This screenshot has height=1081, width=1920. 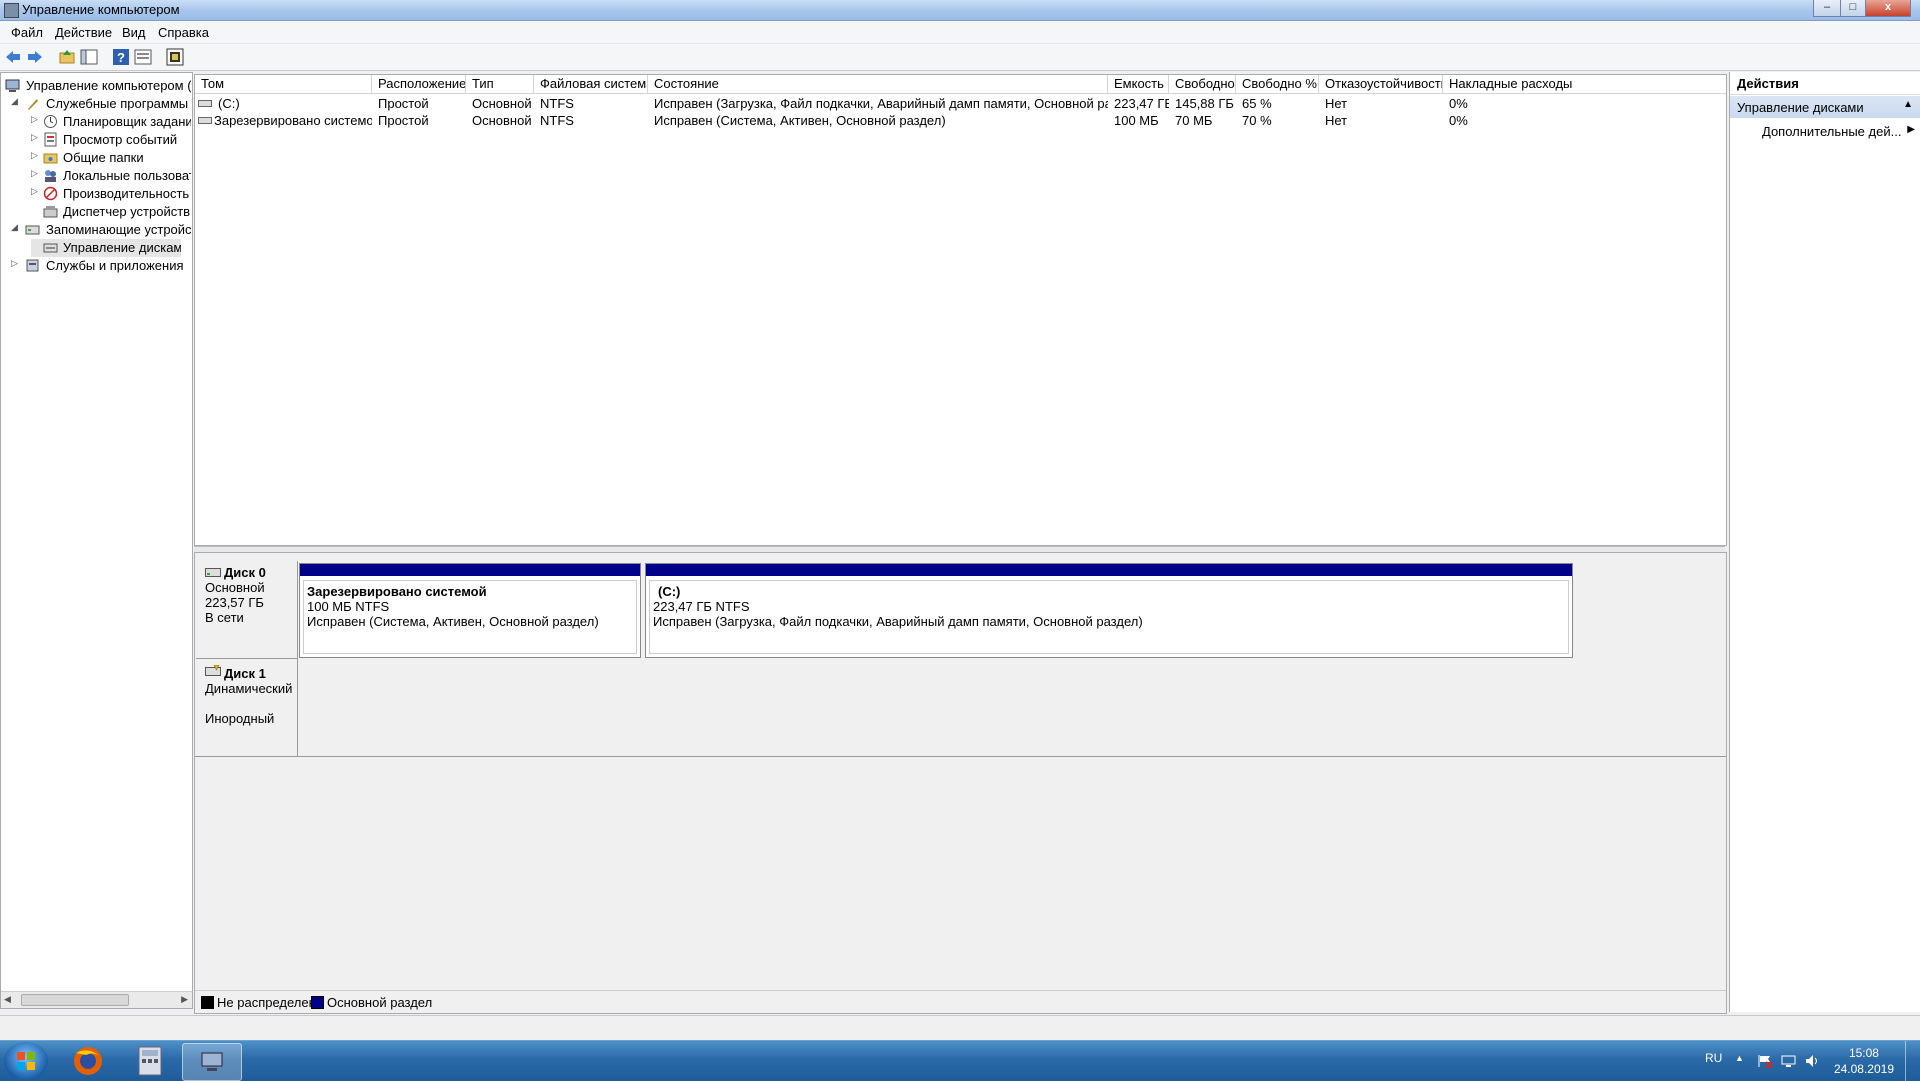 What do you see at coordinates (247, 610) in the screenshot?
I see `disk-0-header: Диск 0 Основной 223,57 ГБ В сети` at bounding box center [247, 610].